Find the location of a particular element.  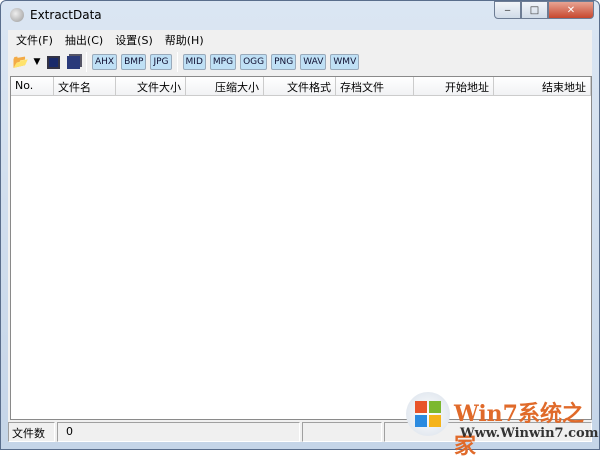

maximize-button: □ is located at coordinates (534, 10).